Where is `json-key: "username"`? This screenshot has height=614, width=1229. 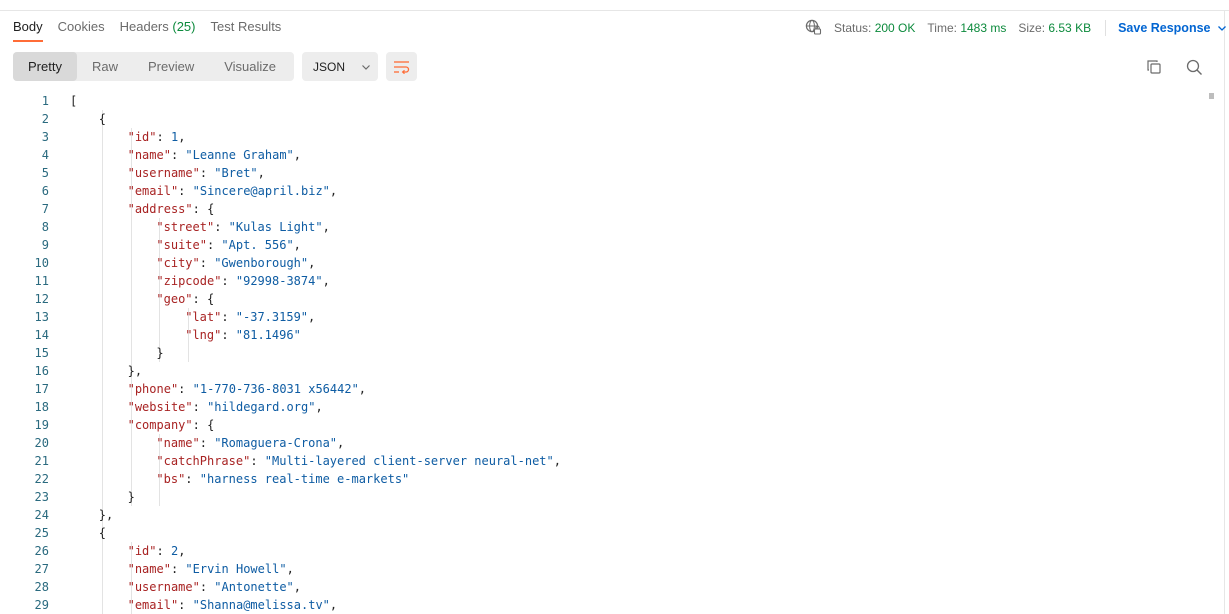
json-key: "username" is located at coordinates (163, 173).